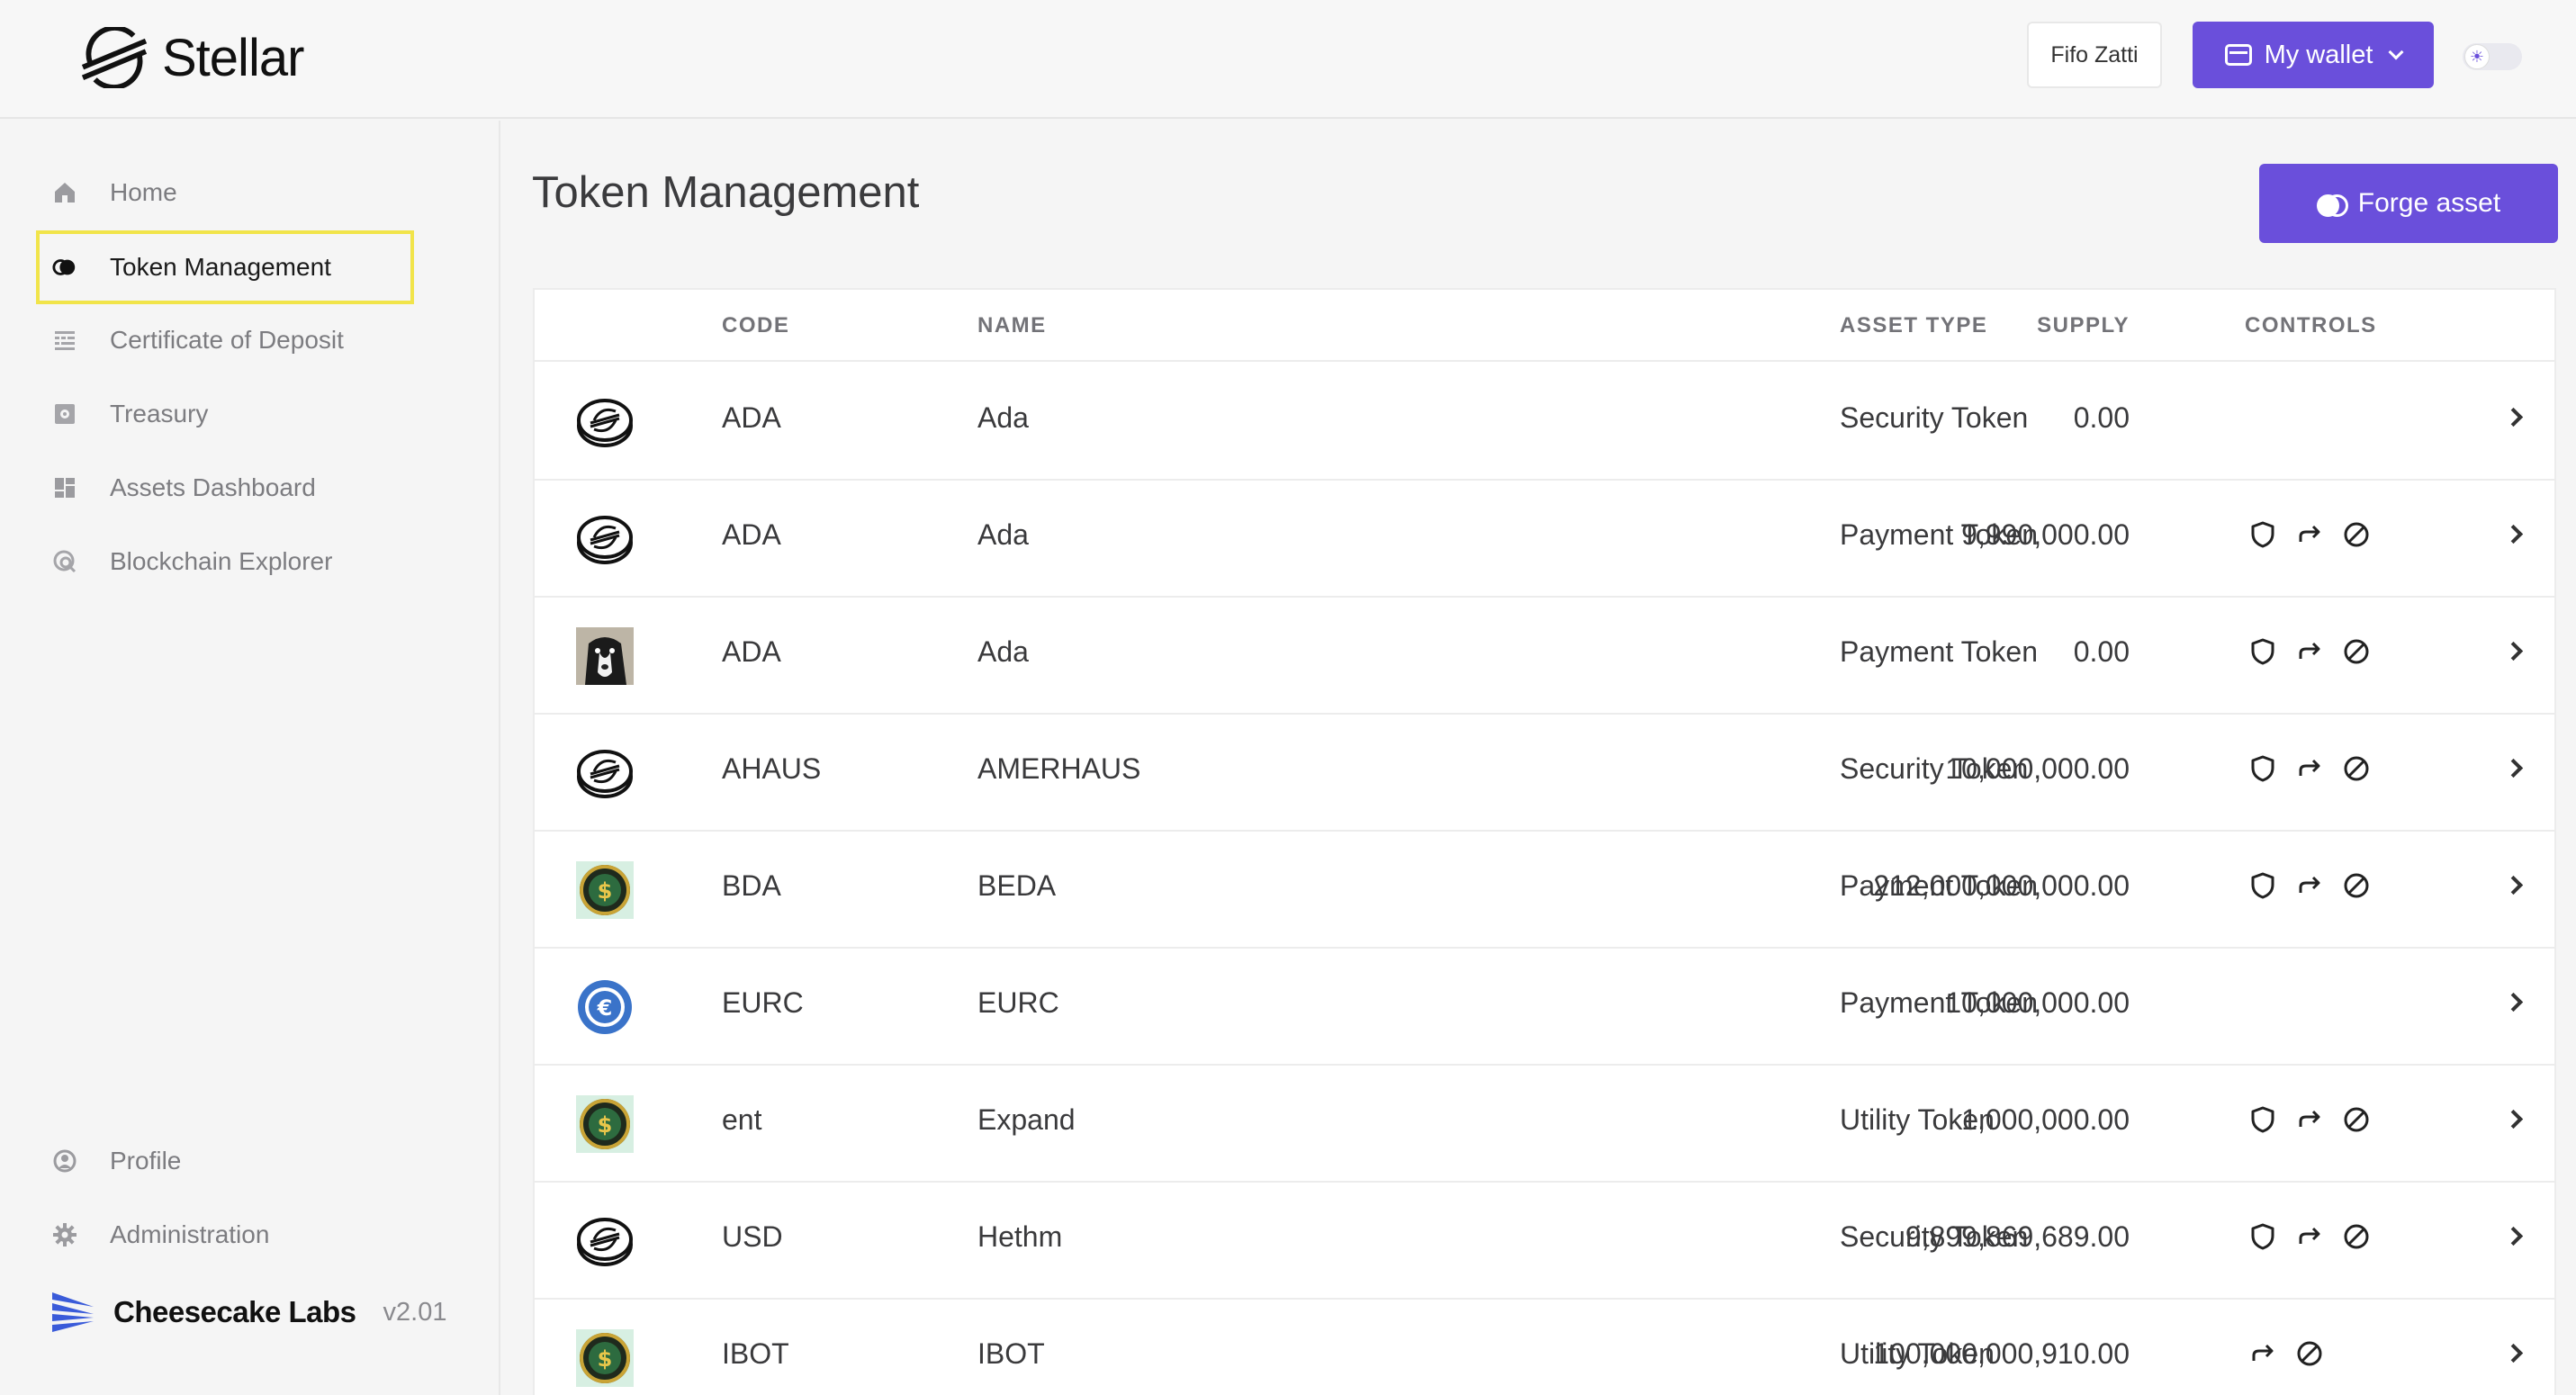 Image resolution: width=2576 pixels, height=1395 pixels. What do you see at coordinates (2313, 55) in the screenshot?
I see `my-wallet-button: My wallet` at bounding box center [2313, 55].